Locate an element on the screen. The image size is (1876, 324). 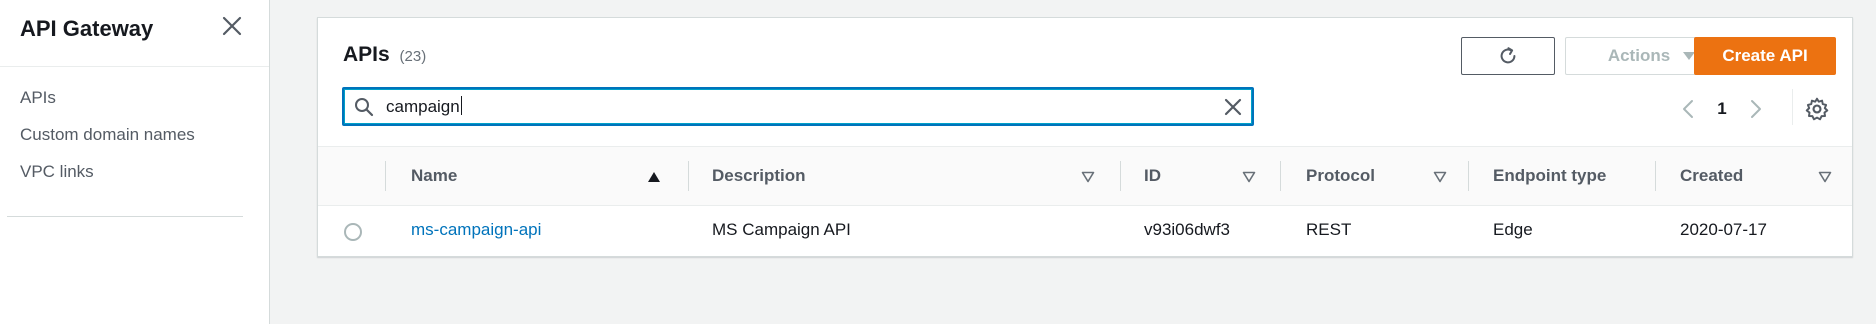
previous-page-icon is located at coordinates (1689, 109).